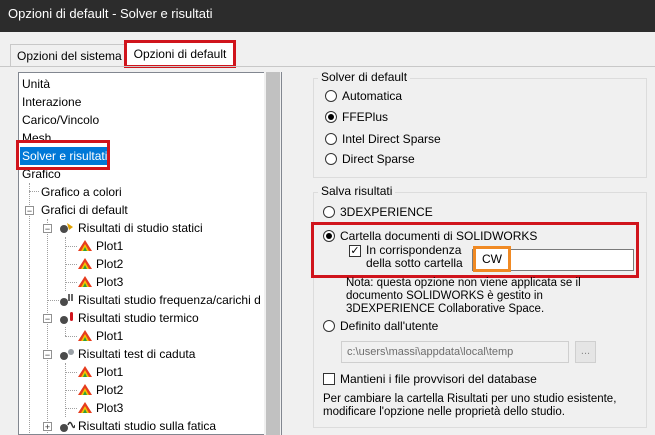 The width and height of the screenshot is (655, 435). What do you see at coordinates (60, 120) in the screenshot?
I see `tree-item-load-restraint: Carico/Vincolo` at bounding box center [60, 120].